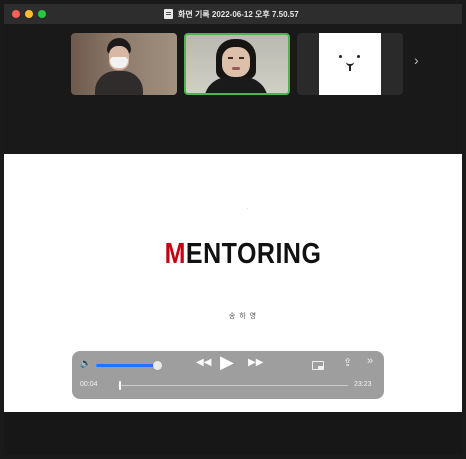 The width and height of the screenshot is (466, 459). Describe the element at coordinates (157, 365) in the screenshot. I see `volume-slider-knob` at that location.